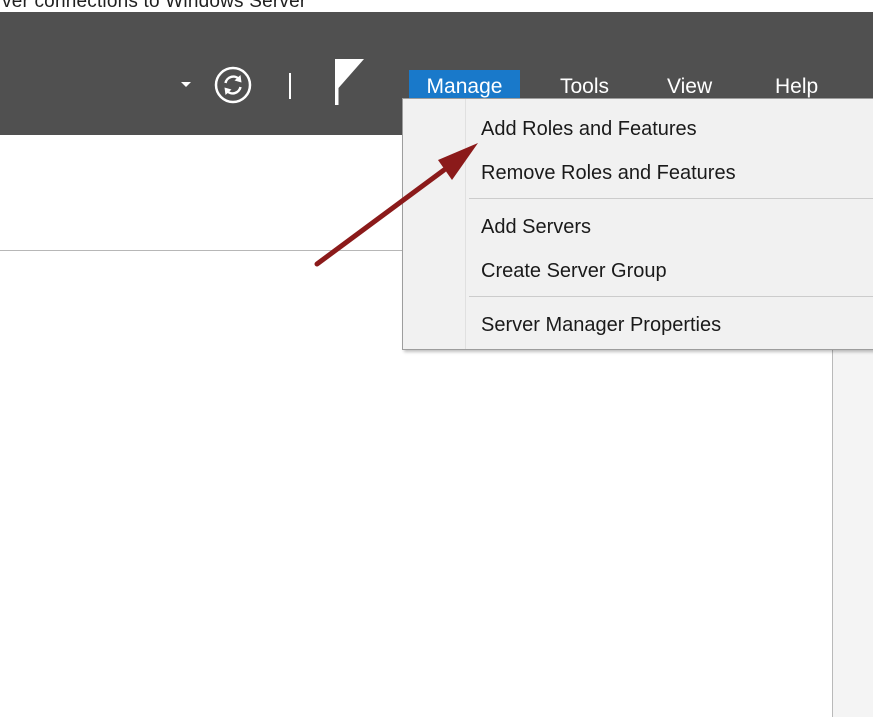  I want to click on menu-item-create-server-group: Create Server Group, so click(574, 271).